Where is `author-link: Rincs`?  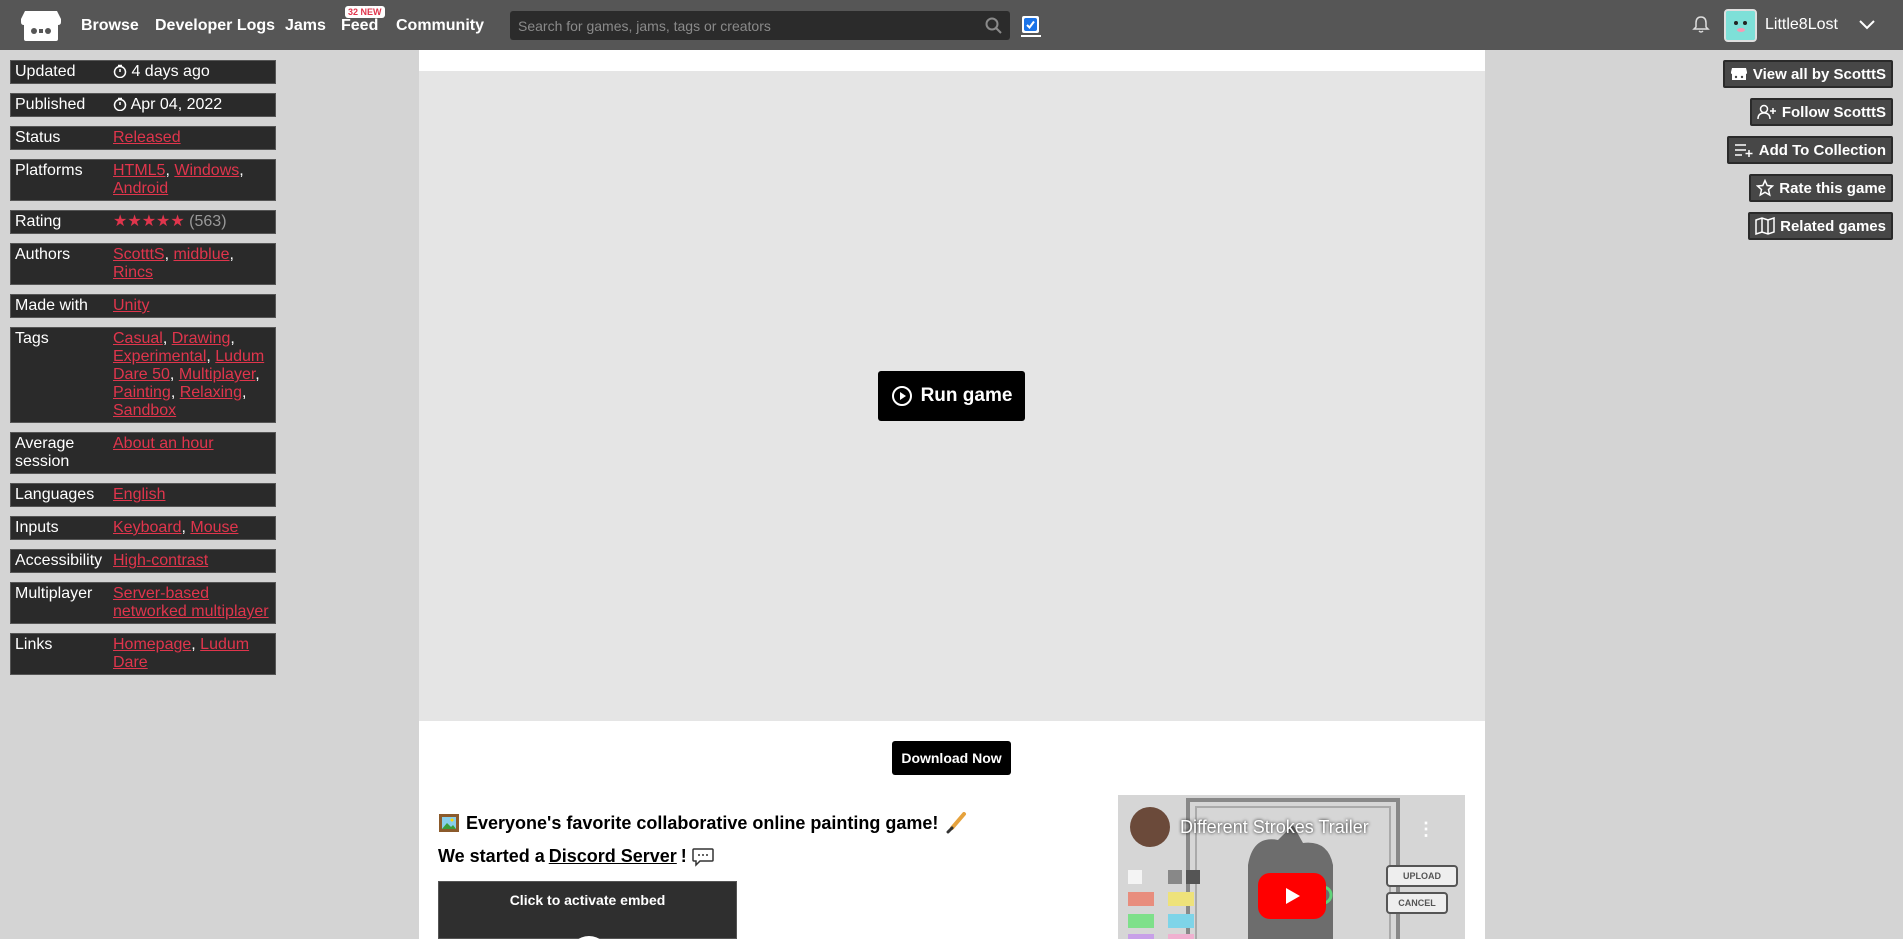 author-link: Rincs is located at coordinates (133, 272).